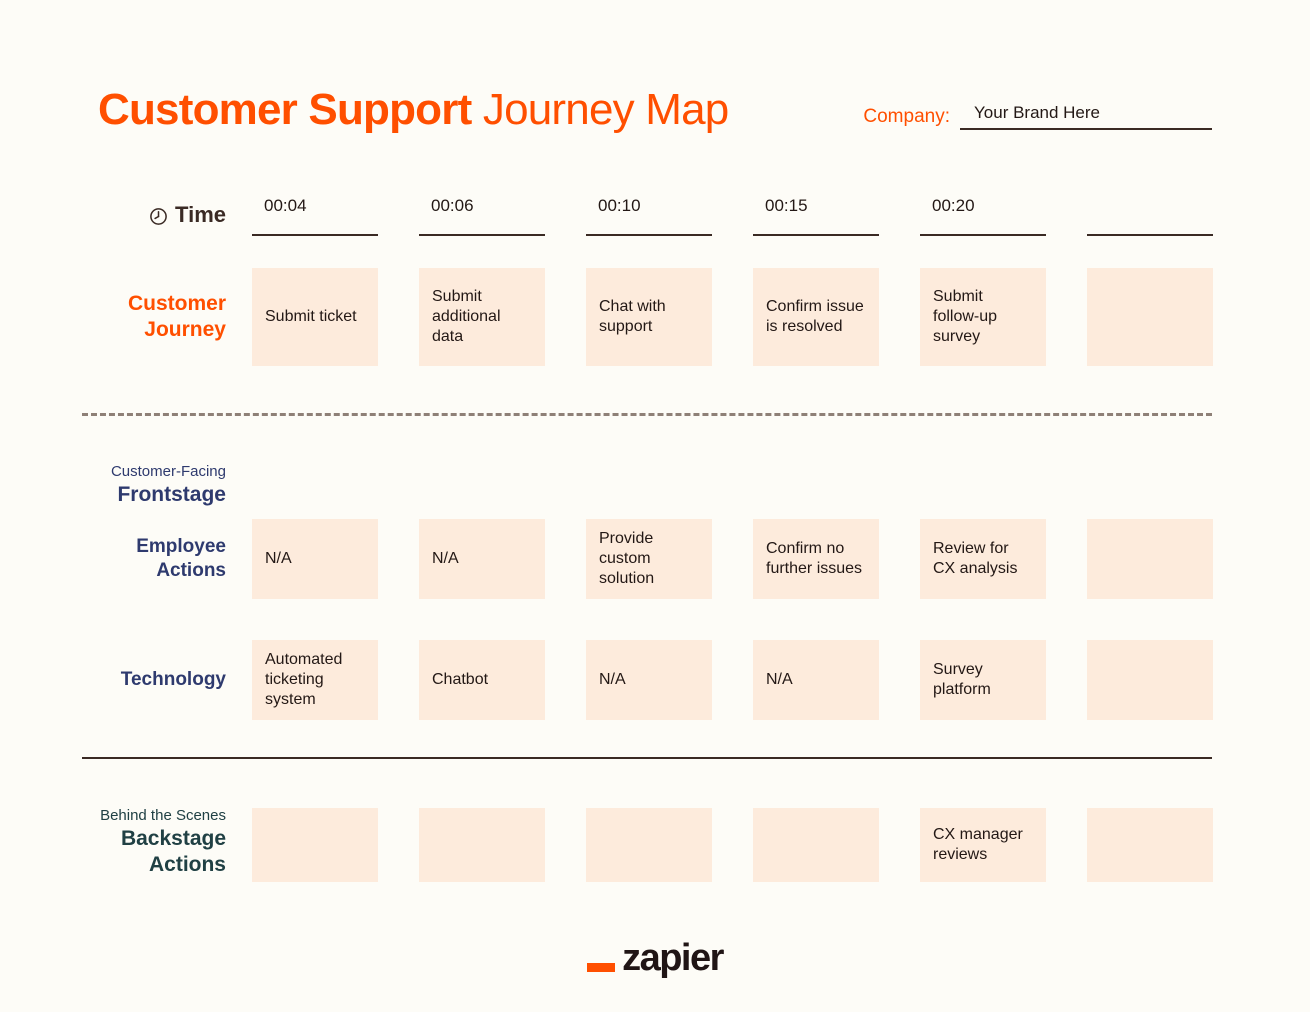  I want to click on time-field-4: 00:15, so click(816, 215).